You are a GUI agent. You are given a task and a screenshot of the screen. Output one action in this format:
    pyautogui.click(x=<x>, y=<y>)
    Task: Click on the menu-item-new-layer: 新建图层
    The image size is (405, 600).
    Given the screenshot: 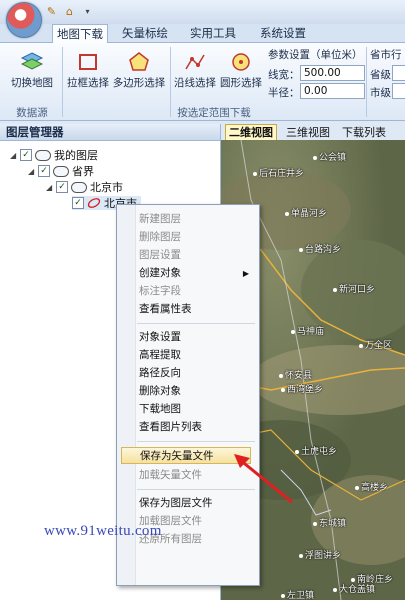 What is the action you would take?
    pyautogui.click(x=197, y=219)
    